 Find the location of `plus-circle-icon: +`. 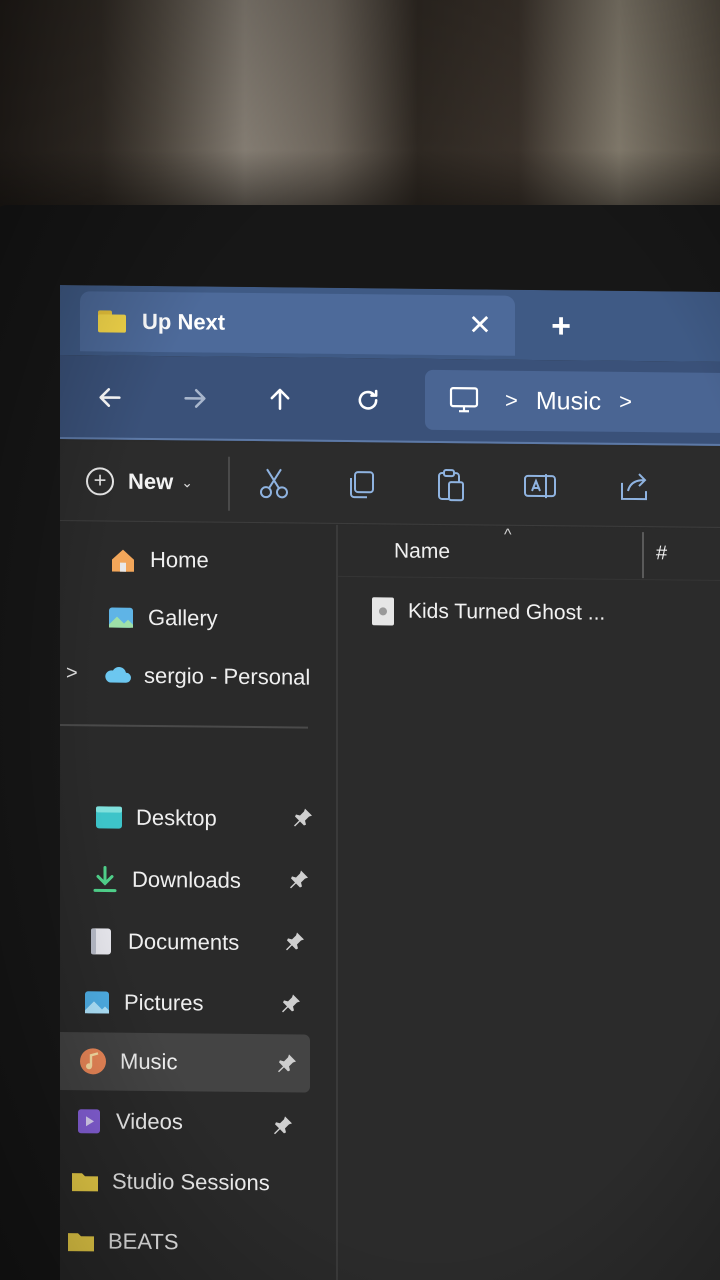

plus-circle-icon: + is located at coordinates (100, 481).